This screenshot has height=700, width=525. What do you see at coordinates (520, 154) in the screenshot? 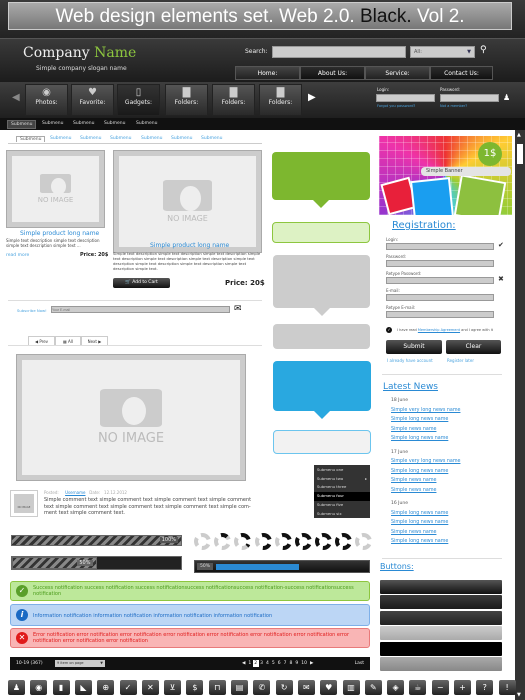
I see `scrollbar-thumb` at bounding box center [520, 154].